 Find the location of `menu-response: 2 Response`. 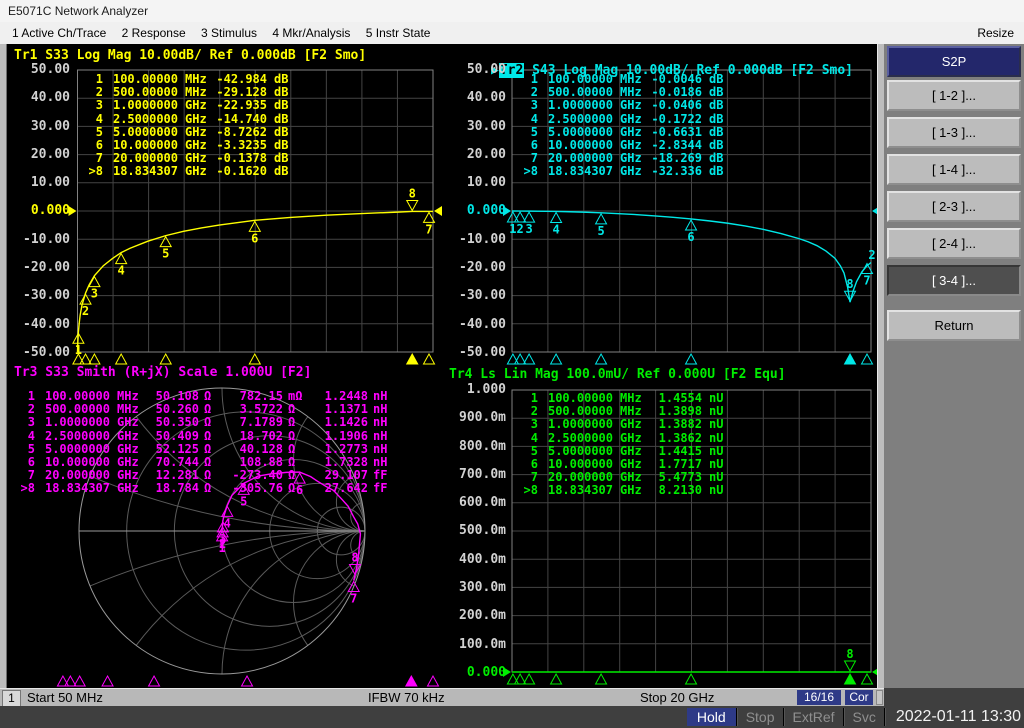

menu-response: 2 Response is located at coordinates (154, 33).